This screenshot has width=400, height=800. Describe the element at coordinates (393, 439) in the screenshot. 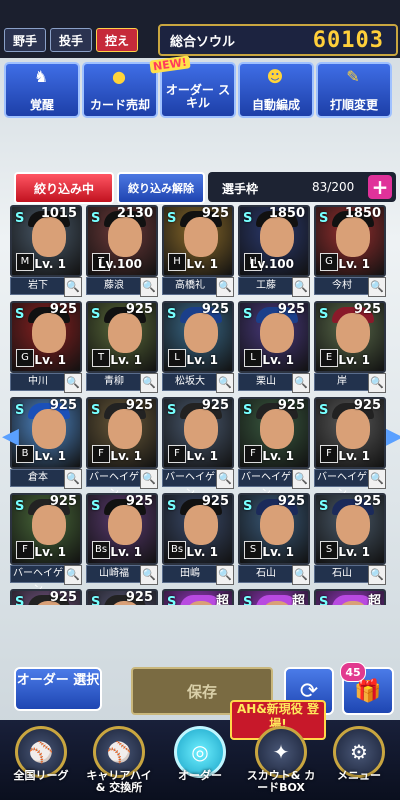

I see `scroll-right-icon: ▶` at that location.